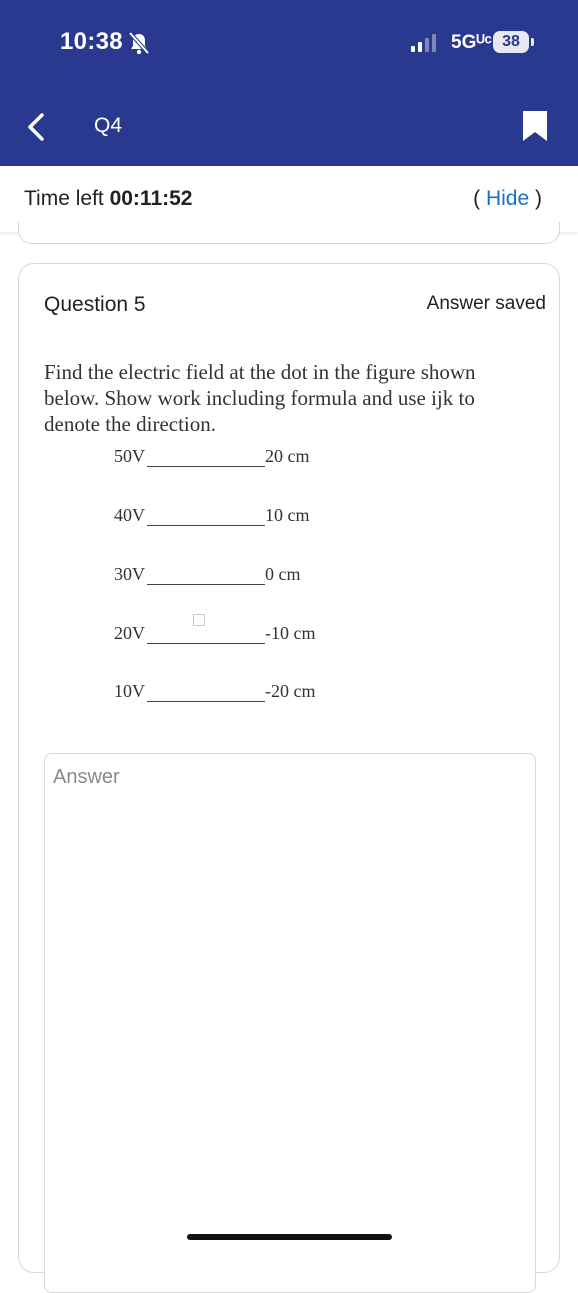  I want to click on network-indicator: 5Gᵁᶜ, so click(471, 42).